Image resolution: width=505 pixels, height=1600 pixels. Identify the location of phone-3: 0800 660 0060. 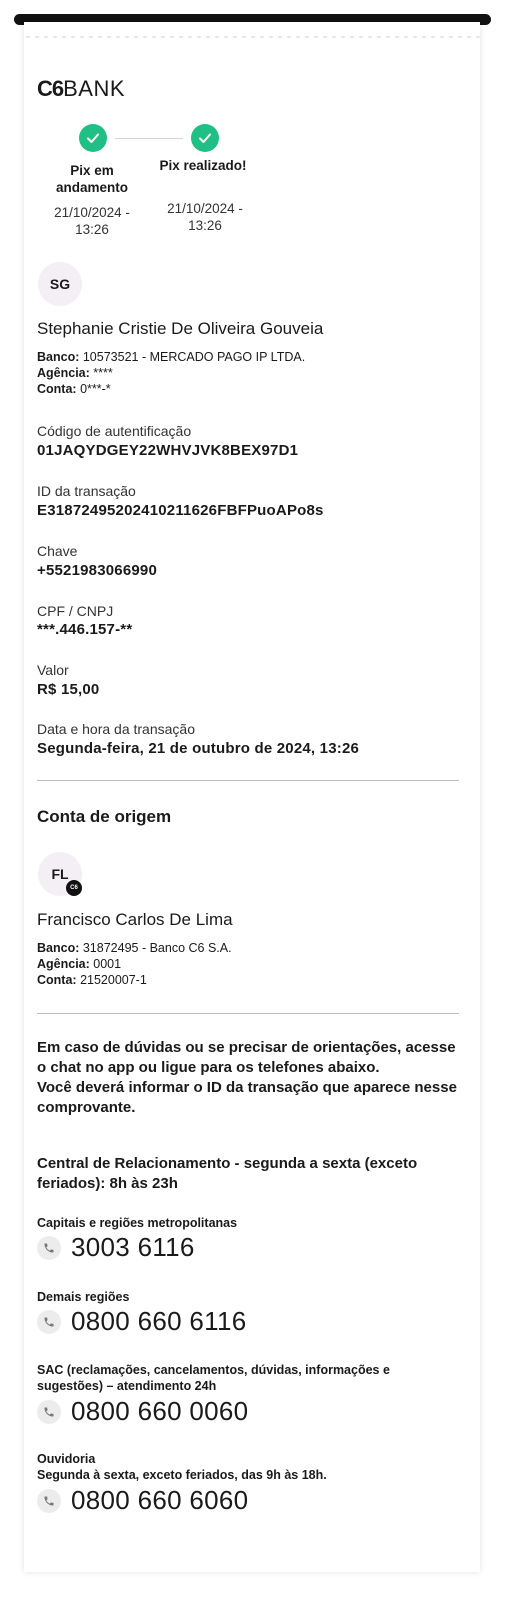
(142, 1411).